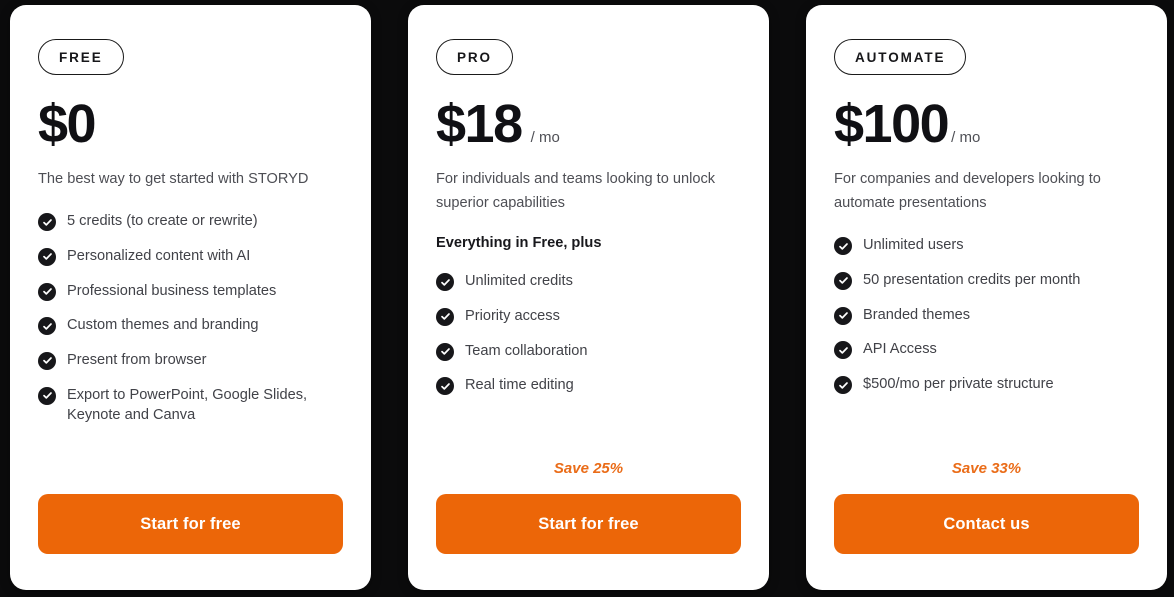 This screenshot has height=597, width=1174. Describe the element at coordinates (526, 350) in the screenshot. I see `feature-label: Team collaboration` at that location.